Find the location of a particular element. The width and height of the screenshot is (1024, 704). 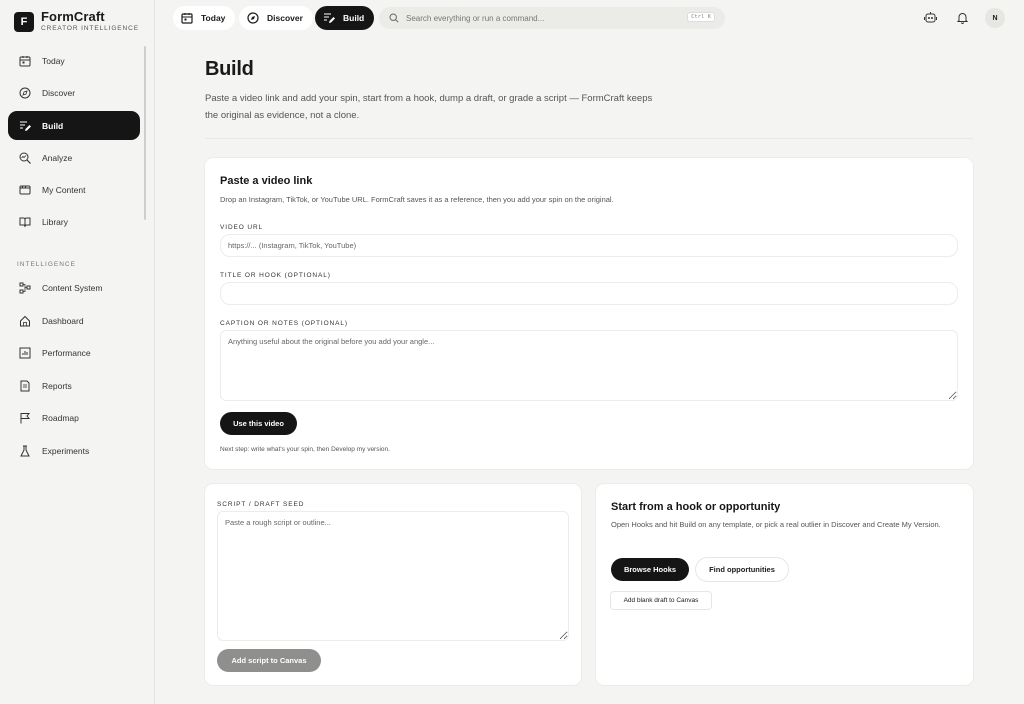

home-icon is located at coordinates (24, 320).